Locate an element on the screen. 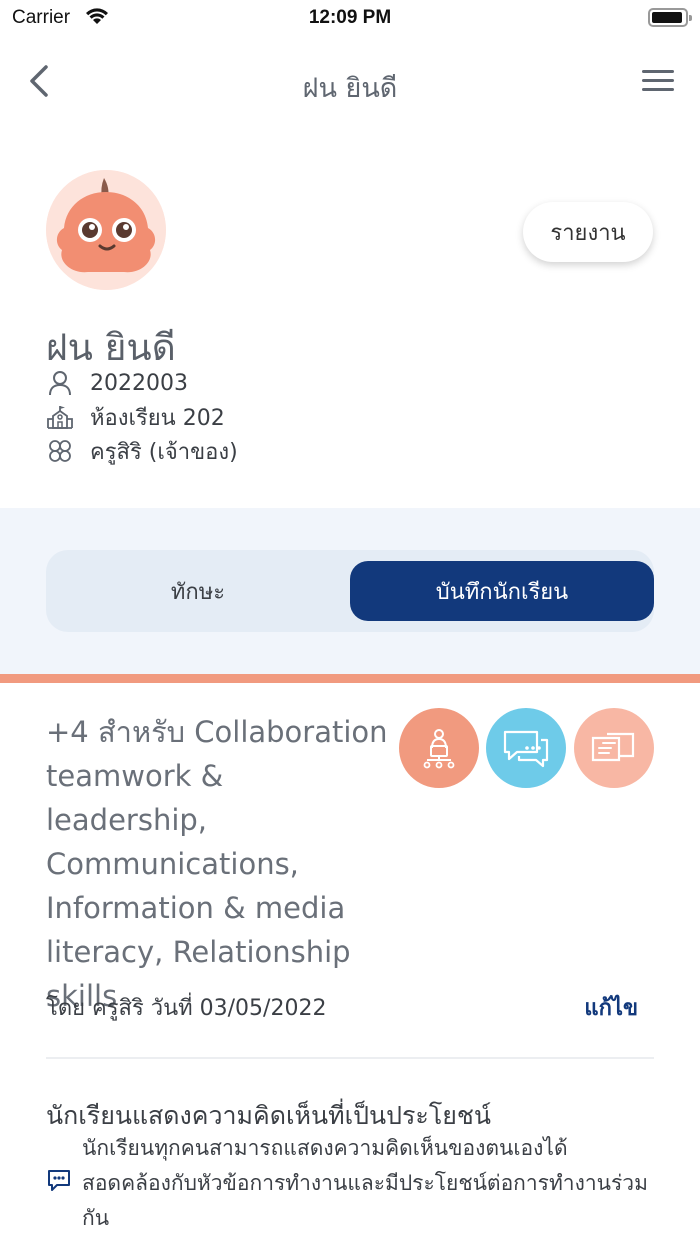  segmented-control: ทักษะ บันทึกนักเรียน is located at coordinates (350, 591).